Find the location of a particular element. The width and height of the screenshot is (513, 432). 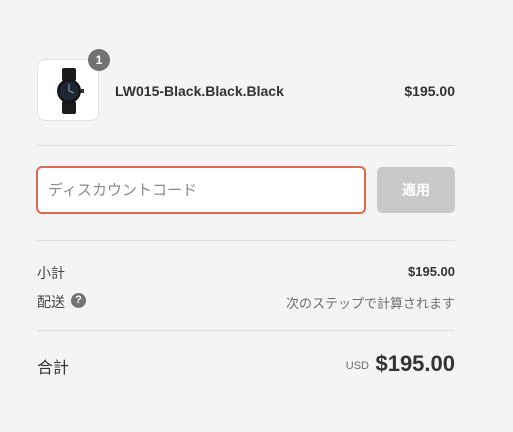

quantity-badge: 1 is located at coordinates (99, 60).